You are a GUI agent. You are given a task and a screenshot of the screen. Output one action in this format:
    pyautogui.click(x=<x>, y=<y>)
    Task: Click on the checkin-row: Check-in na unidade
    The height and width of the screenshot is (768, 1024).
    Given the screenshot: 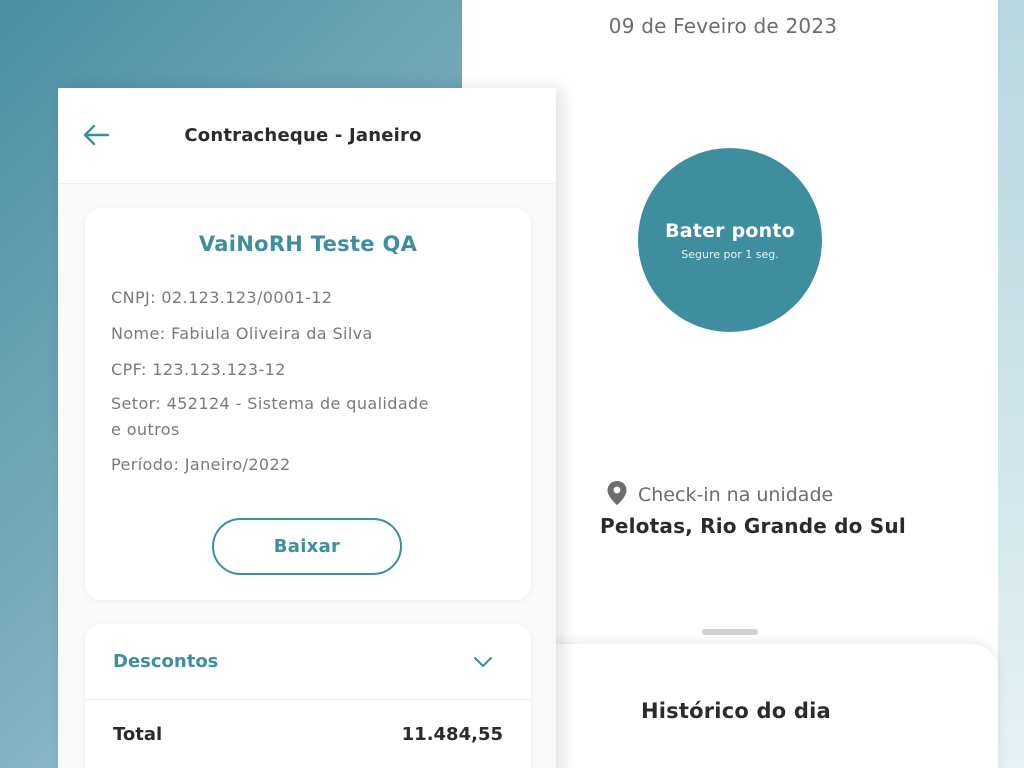 What is the action you would take?
    pyautogui.click(x=719, y=495)
    